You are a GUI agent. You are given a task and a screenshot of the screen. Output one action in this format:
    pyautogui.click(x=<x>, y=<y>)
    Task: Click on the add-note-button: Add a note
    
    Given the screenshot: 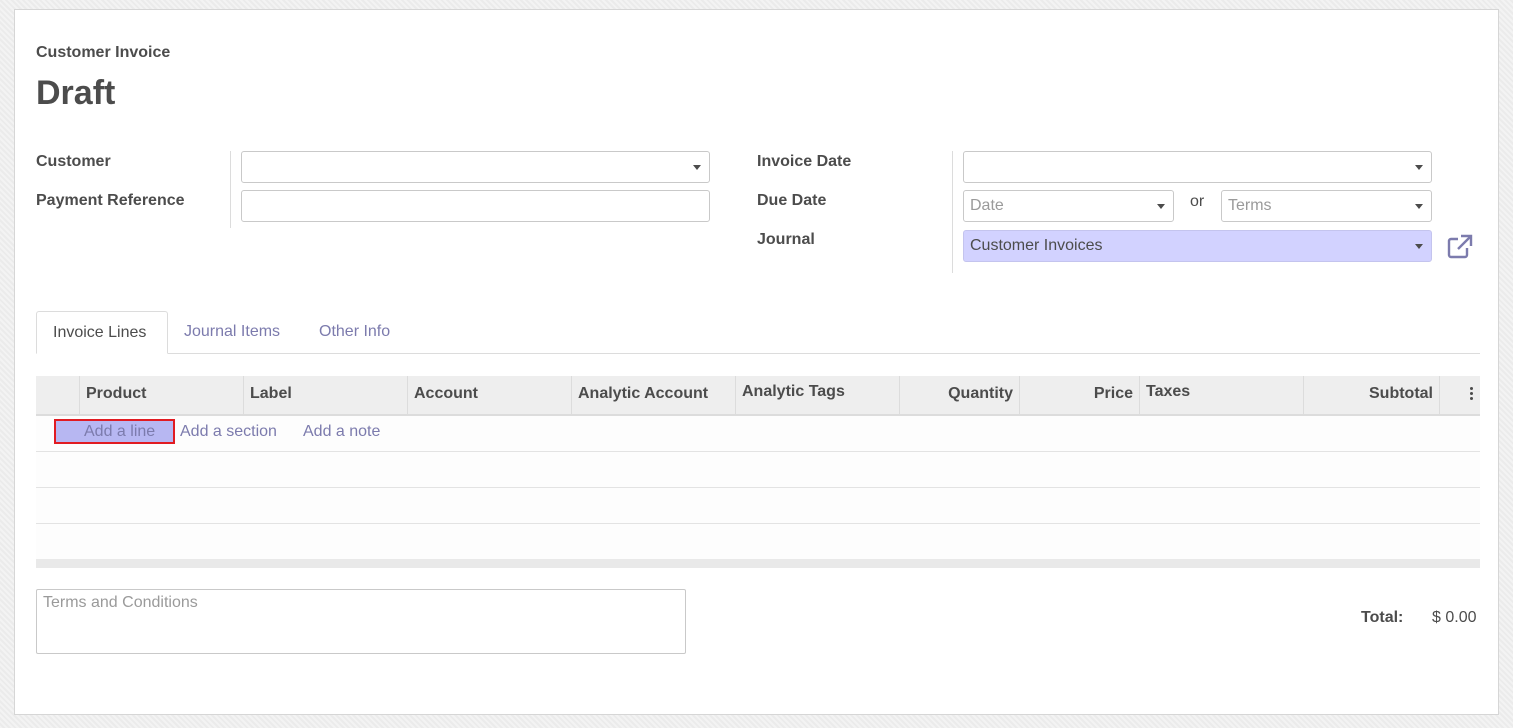 What is the action you would take?
    pyautogui.click(x=341, y=432)
    